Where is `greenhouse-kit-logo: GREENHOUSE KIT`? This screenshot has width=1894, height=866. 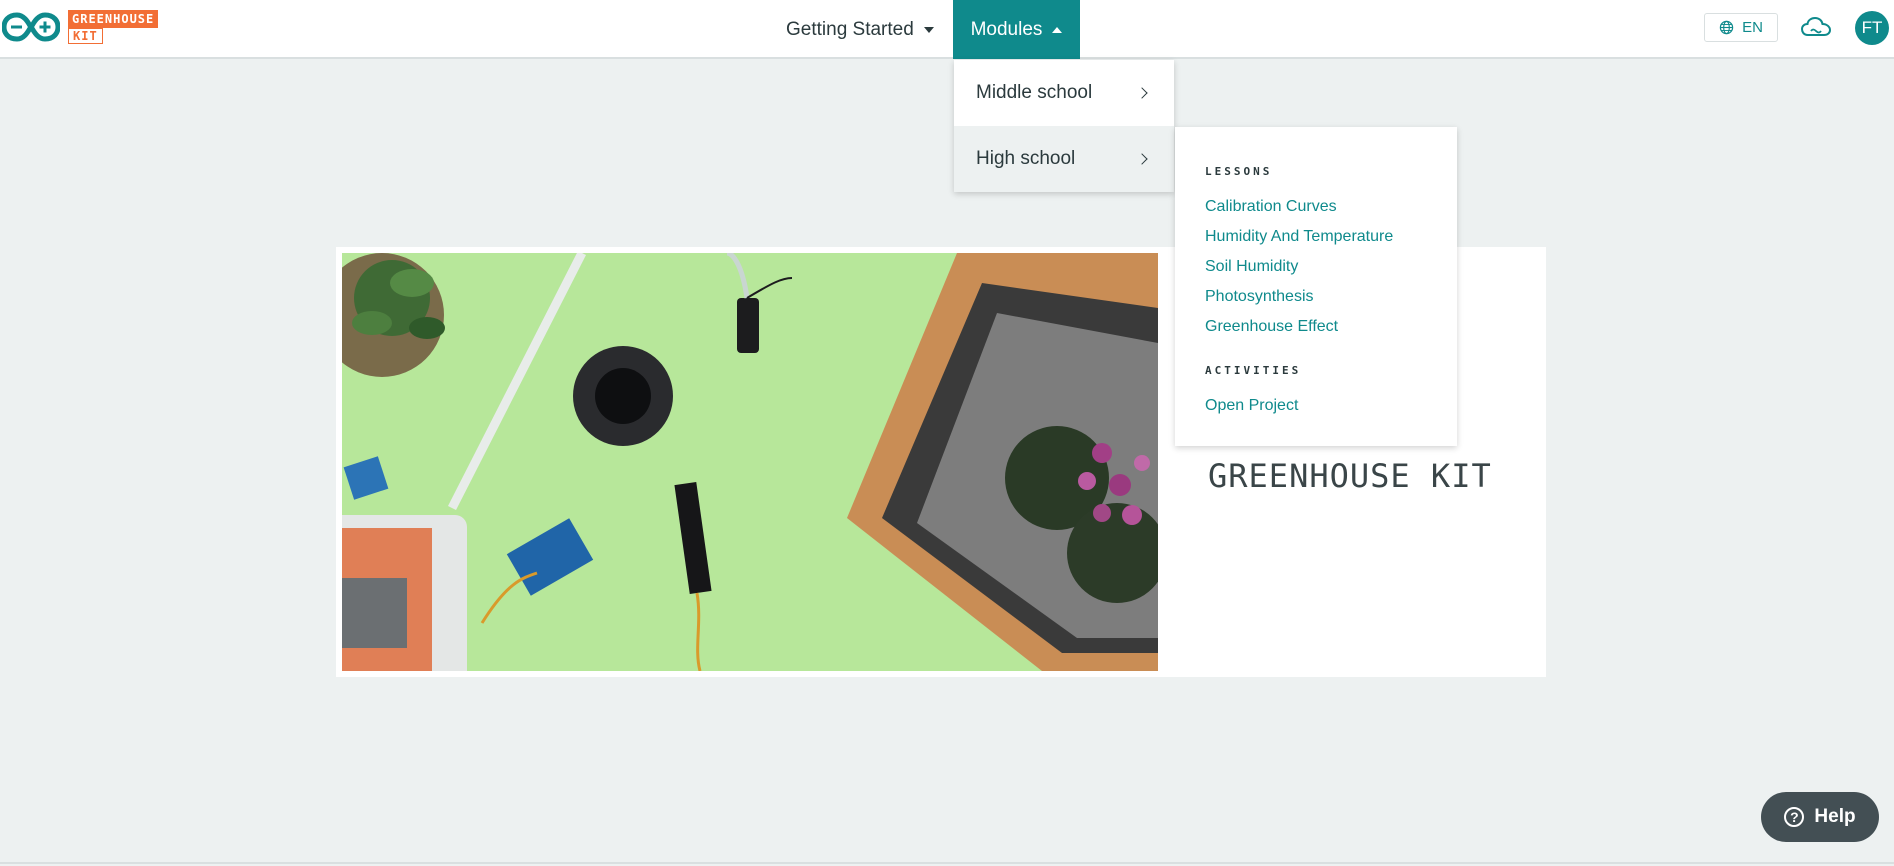 greenhouse-kit-logo: GREENHOUSE KIT is located at coordinates (80, 27).